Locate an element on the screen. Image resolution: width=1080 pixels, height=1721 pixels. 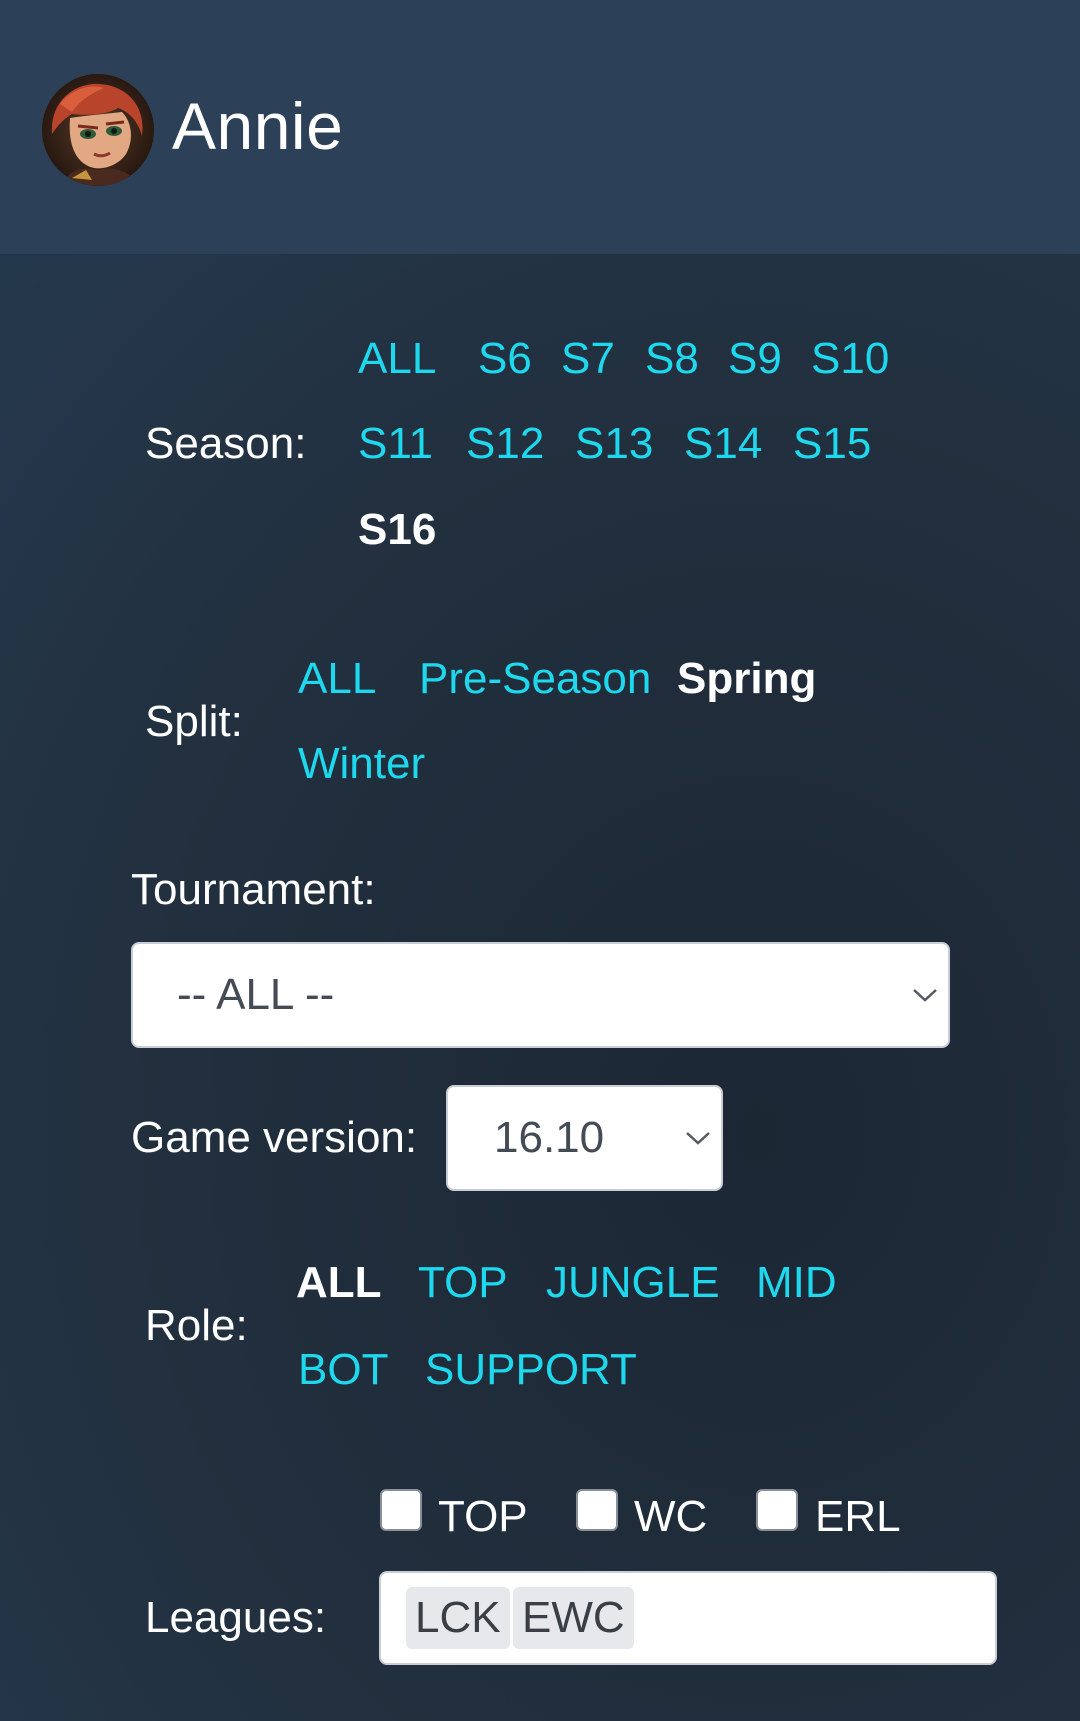
leagues-label: Leagues: is located at coordinates (236, 1617).